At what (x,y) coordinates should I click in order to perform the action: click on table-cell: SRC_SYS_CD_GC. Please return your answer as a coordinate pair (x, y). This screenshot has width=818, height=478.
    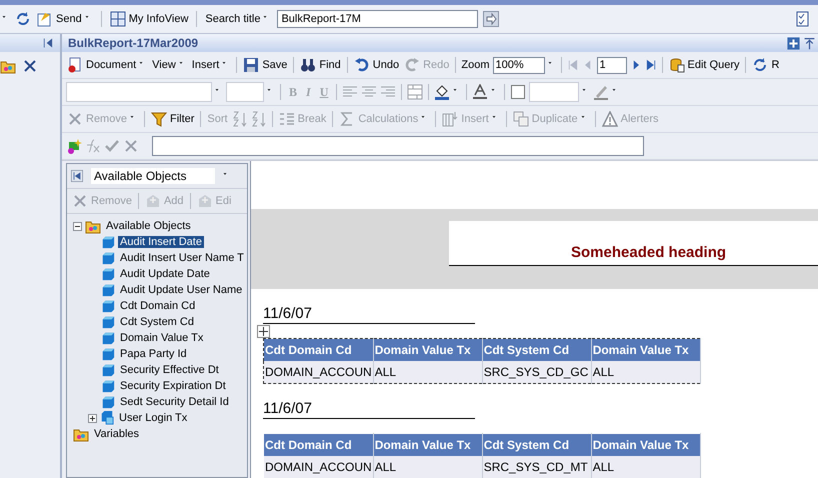
    Looking at the image, I should click on (537, 372).